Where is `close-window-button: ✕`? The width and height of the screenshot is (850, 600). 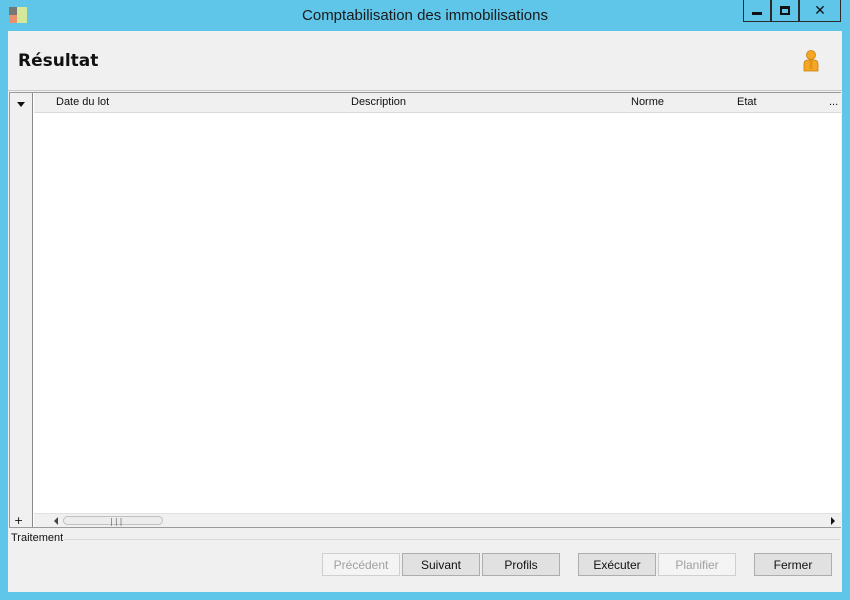
close-window-button: ✕ is located at coordinates (820, 11).